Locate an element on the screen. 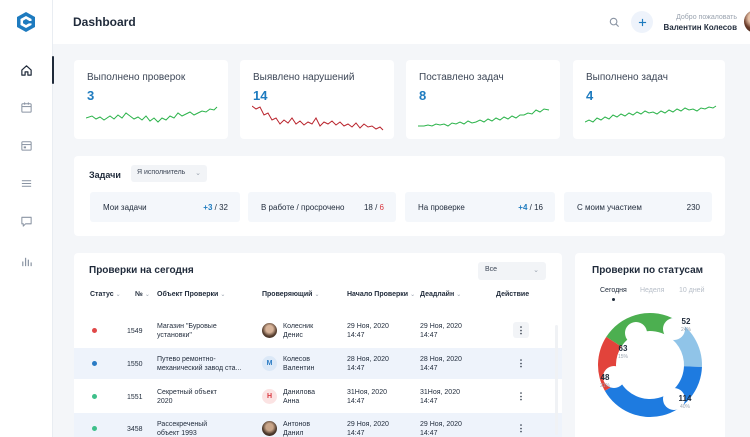  task-tile-label: С моим участием is located at coordinates (609, 207).